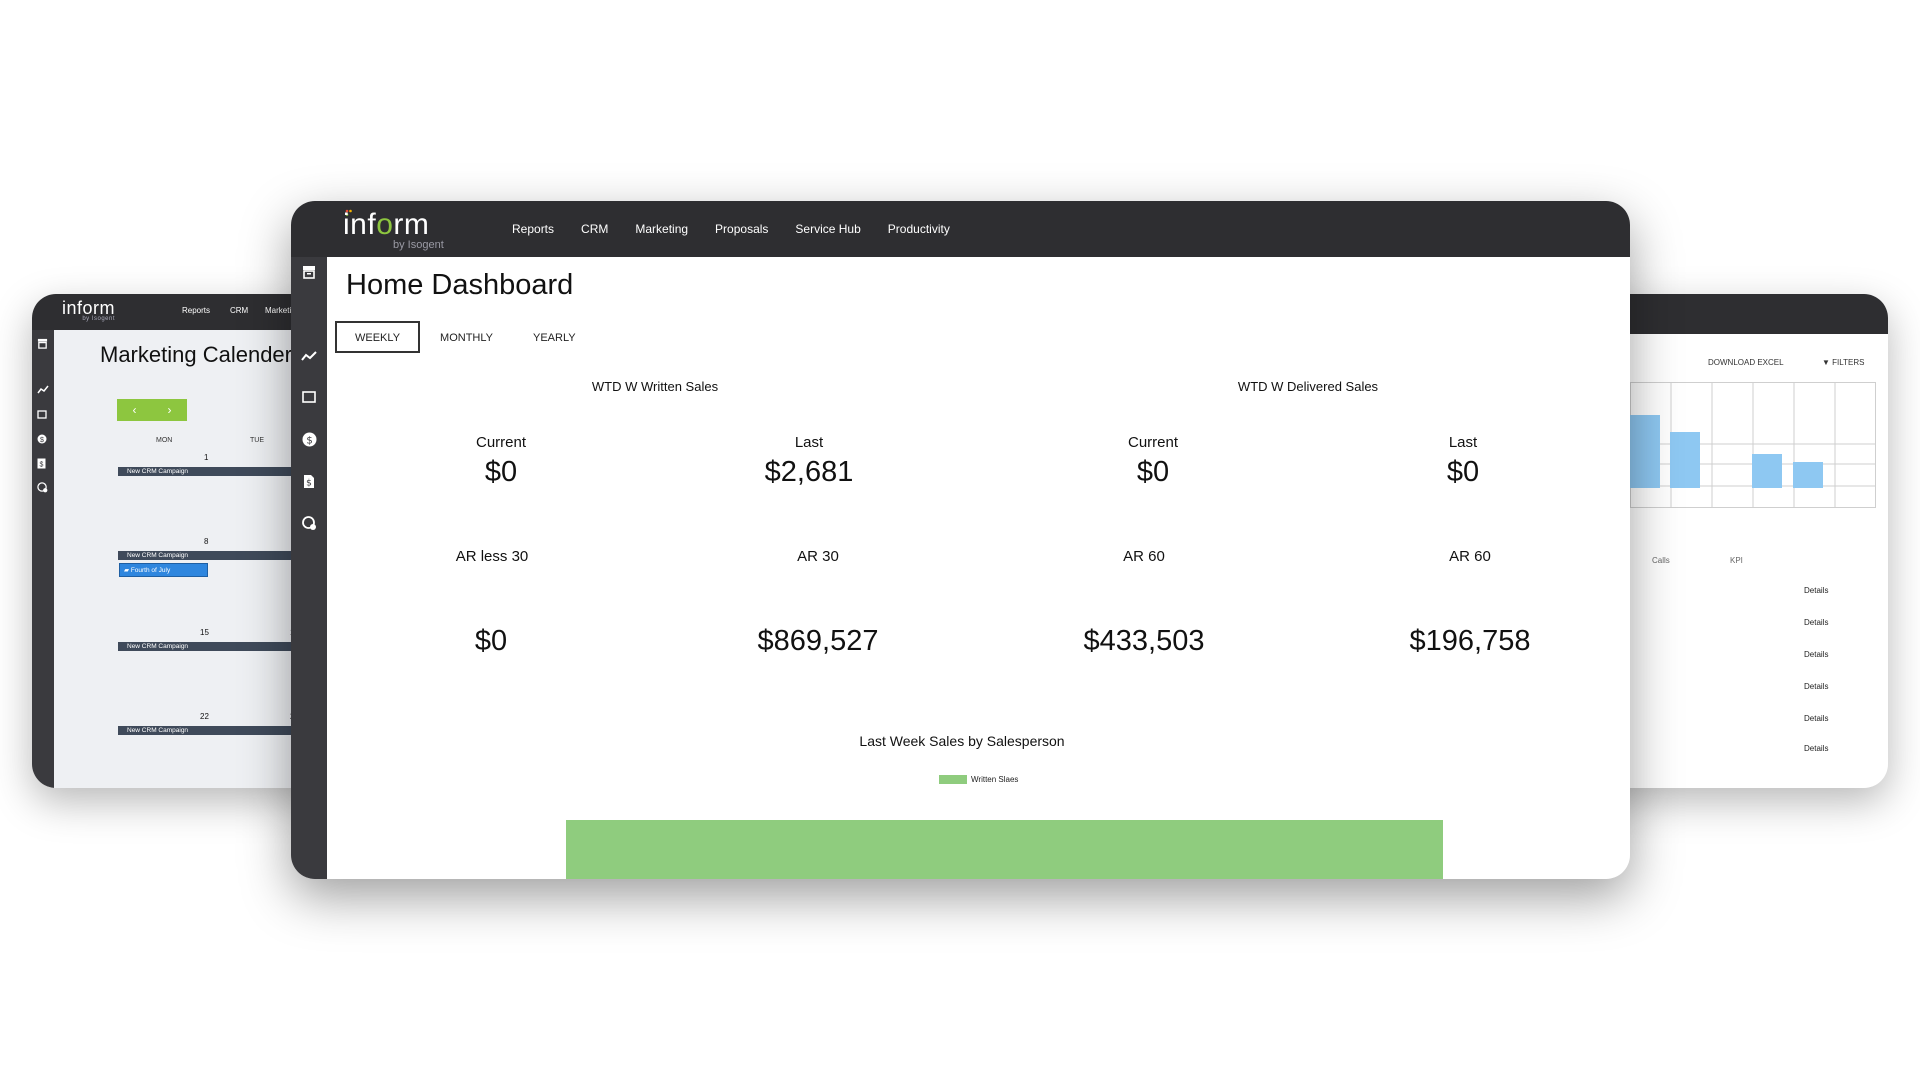 This screenshot has height=1080, width=1920. I want to click on written-last-label: Last, so click(809, 442).